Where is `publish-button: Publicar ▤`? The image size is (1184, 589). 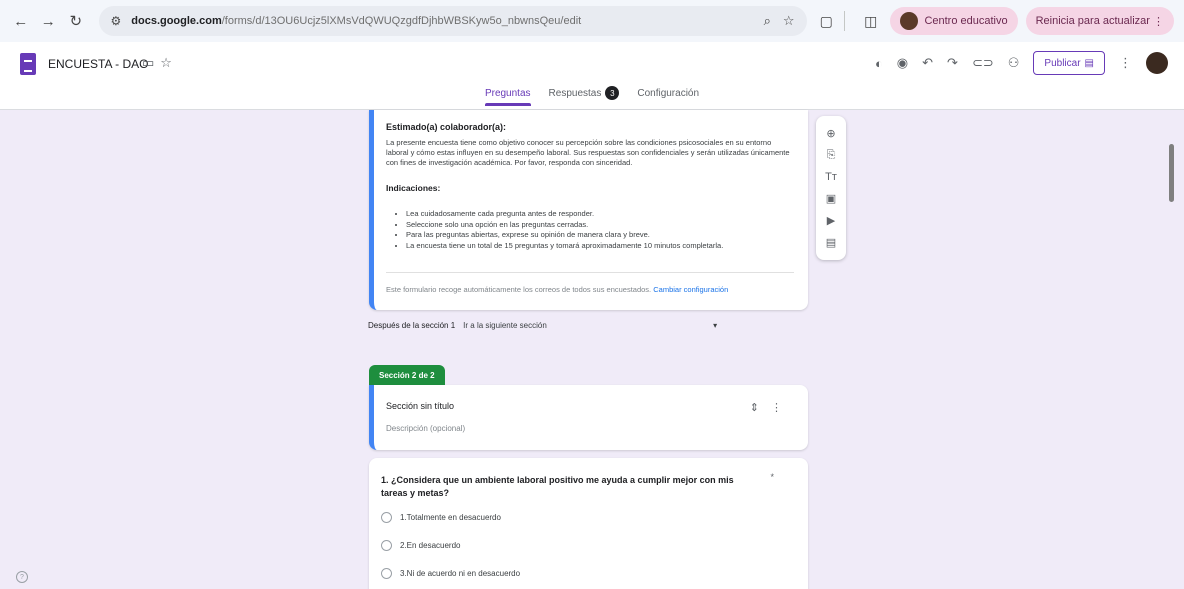 publish-button: Publicar ▤ is located at coordinates (1069, 63).